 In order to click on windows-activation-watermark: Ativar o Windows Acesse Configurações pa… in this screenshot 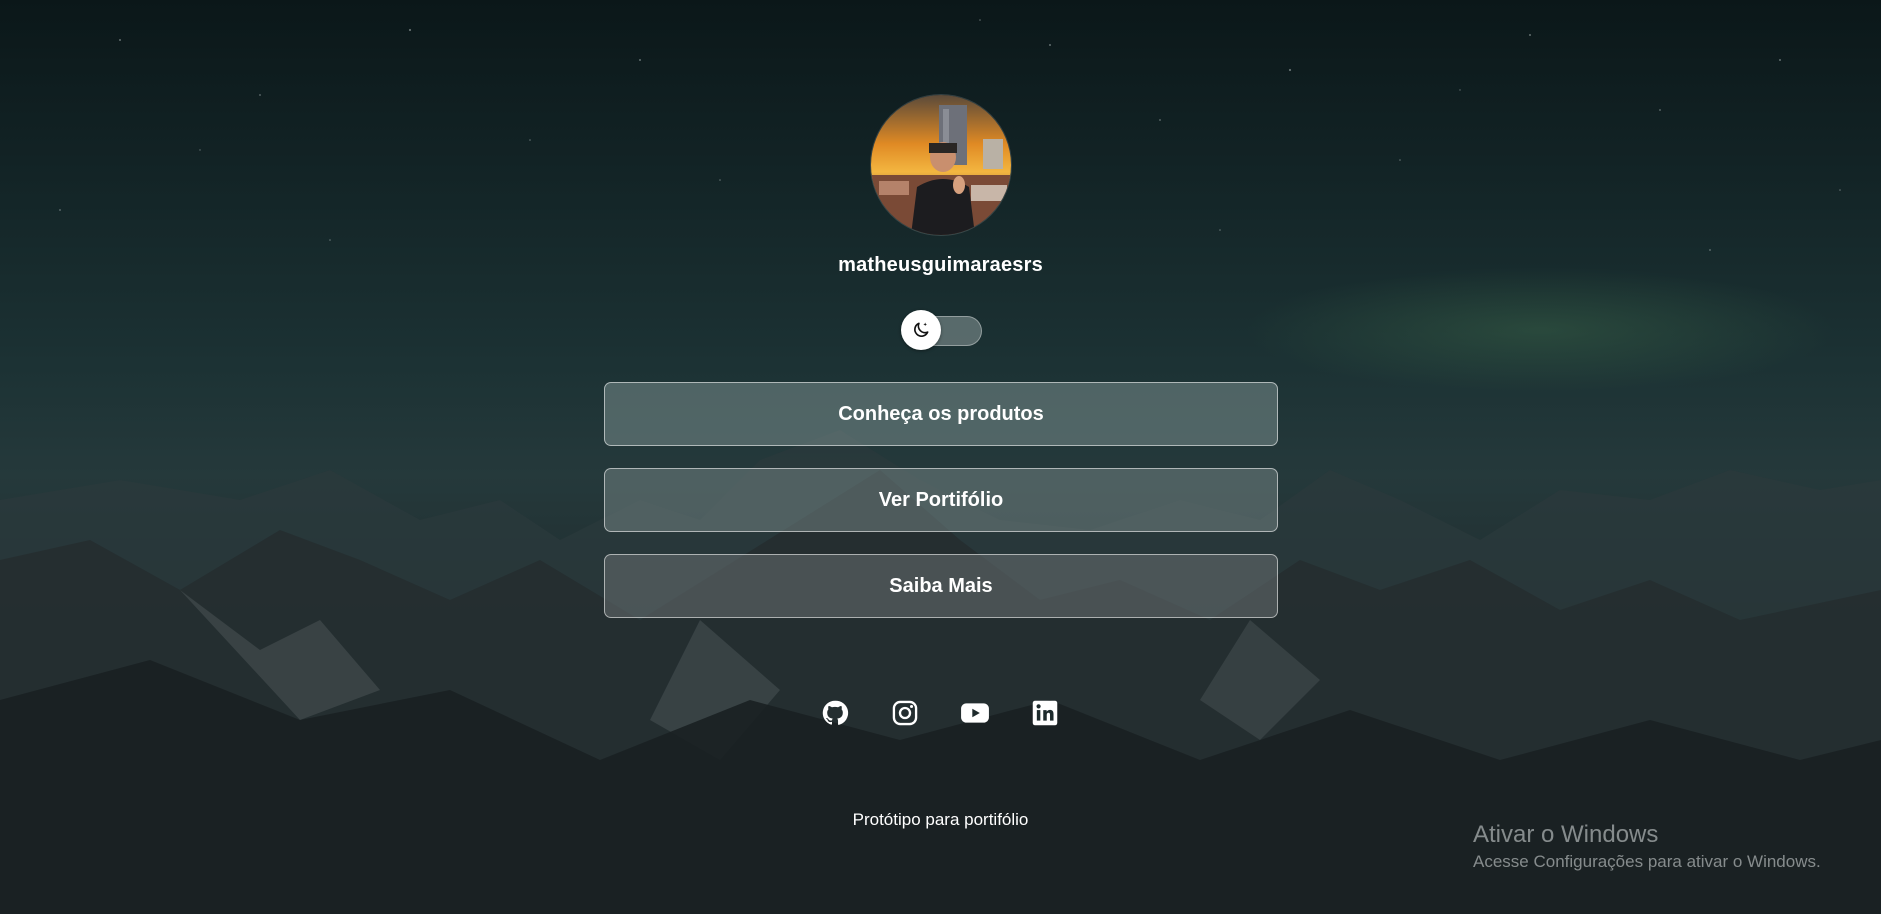, I will do `click(1647, 847)`.